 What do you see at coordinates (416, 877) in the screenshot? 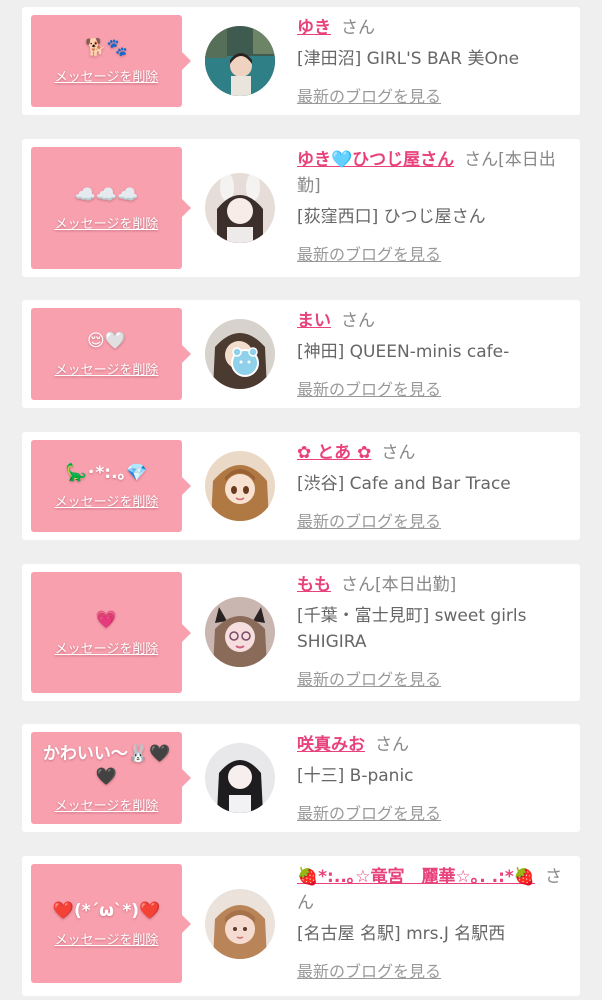
I see `sender-name-link: 🍓*:..｡☆竜宮 麗華☆｡. .:*🍓` at bounding box center [416, 877].